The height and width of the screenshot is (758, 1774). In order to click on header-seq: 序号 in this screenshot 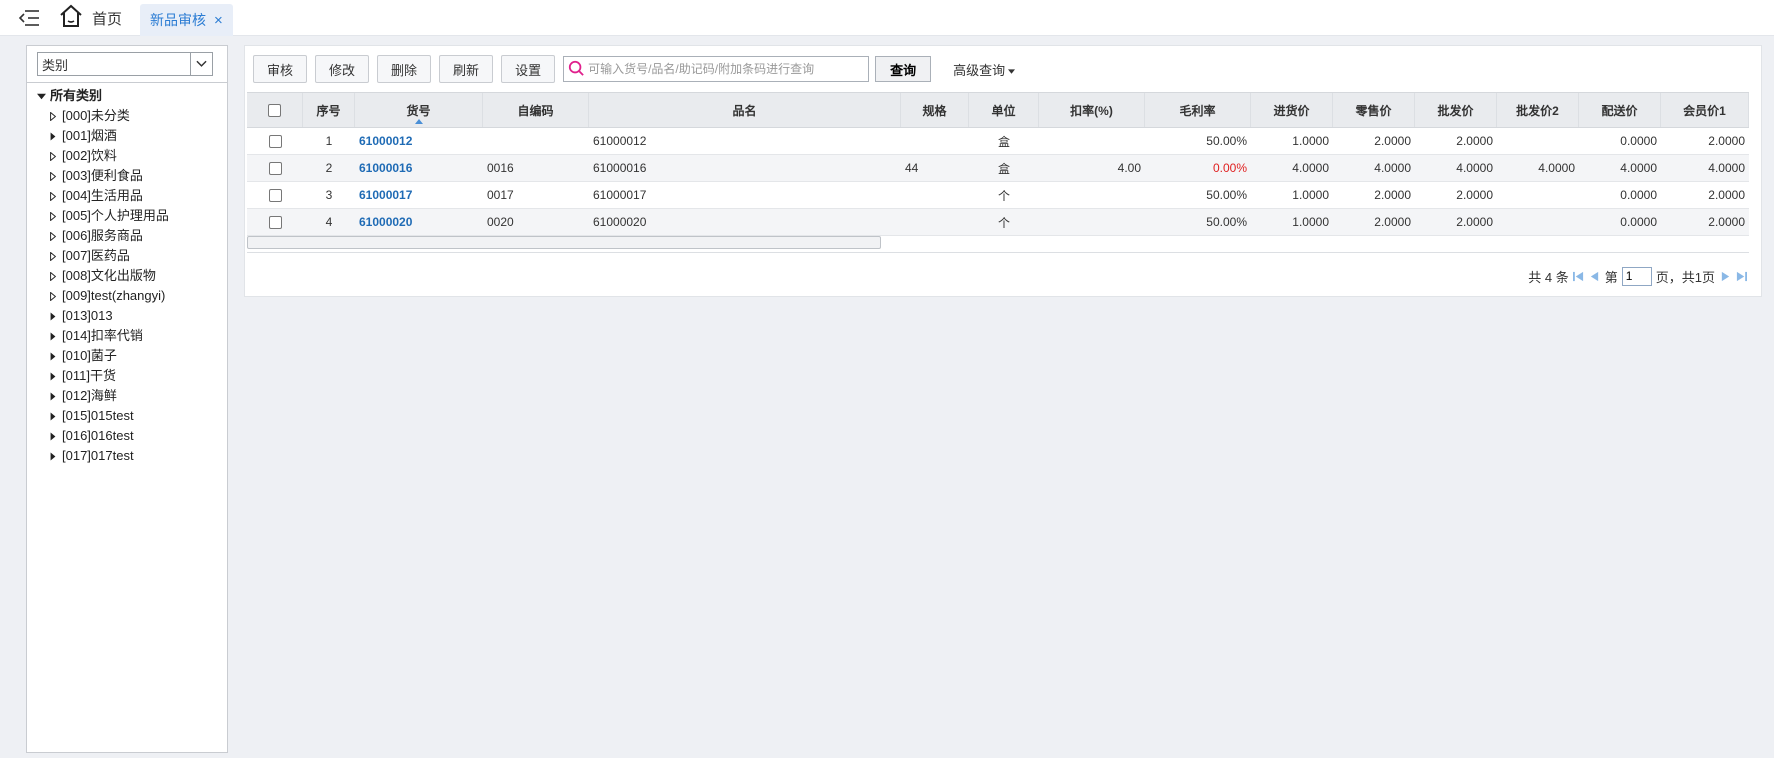, I will do `click(329, 110)`.